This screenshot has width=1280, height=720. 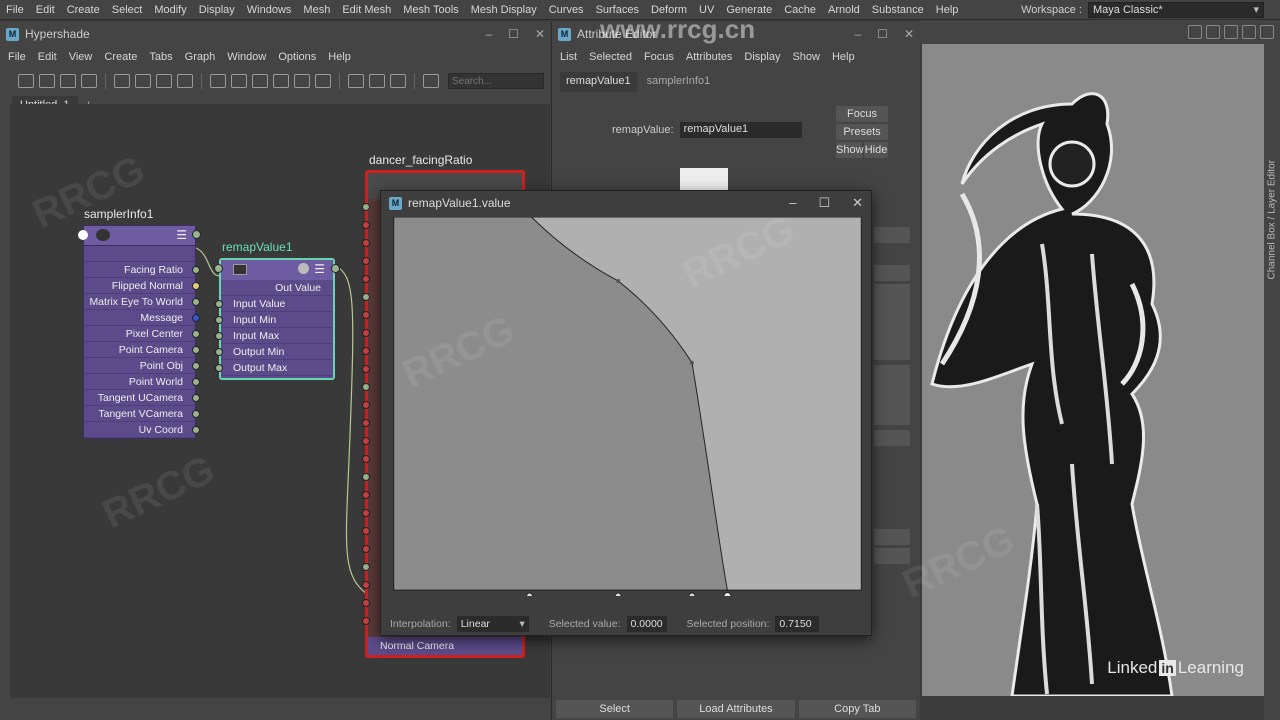 What do you see at coordinates (709, 57) in the screenshot?
I see `ae-menu-attributes: Attributes` at bounding box center [709, 57].